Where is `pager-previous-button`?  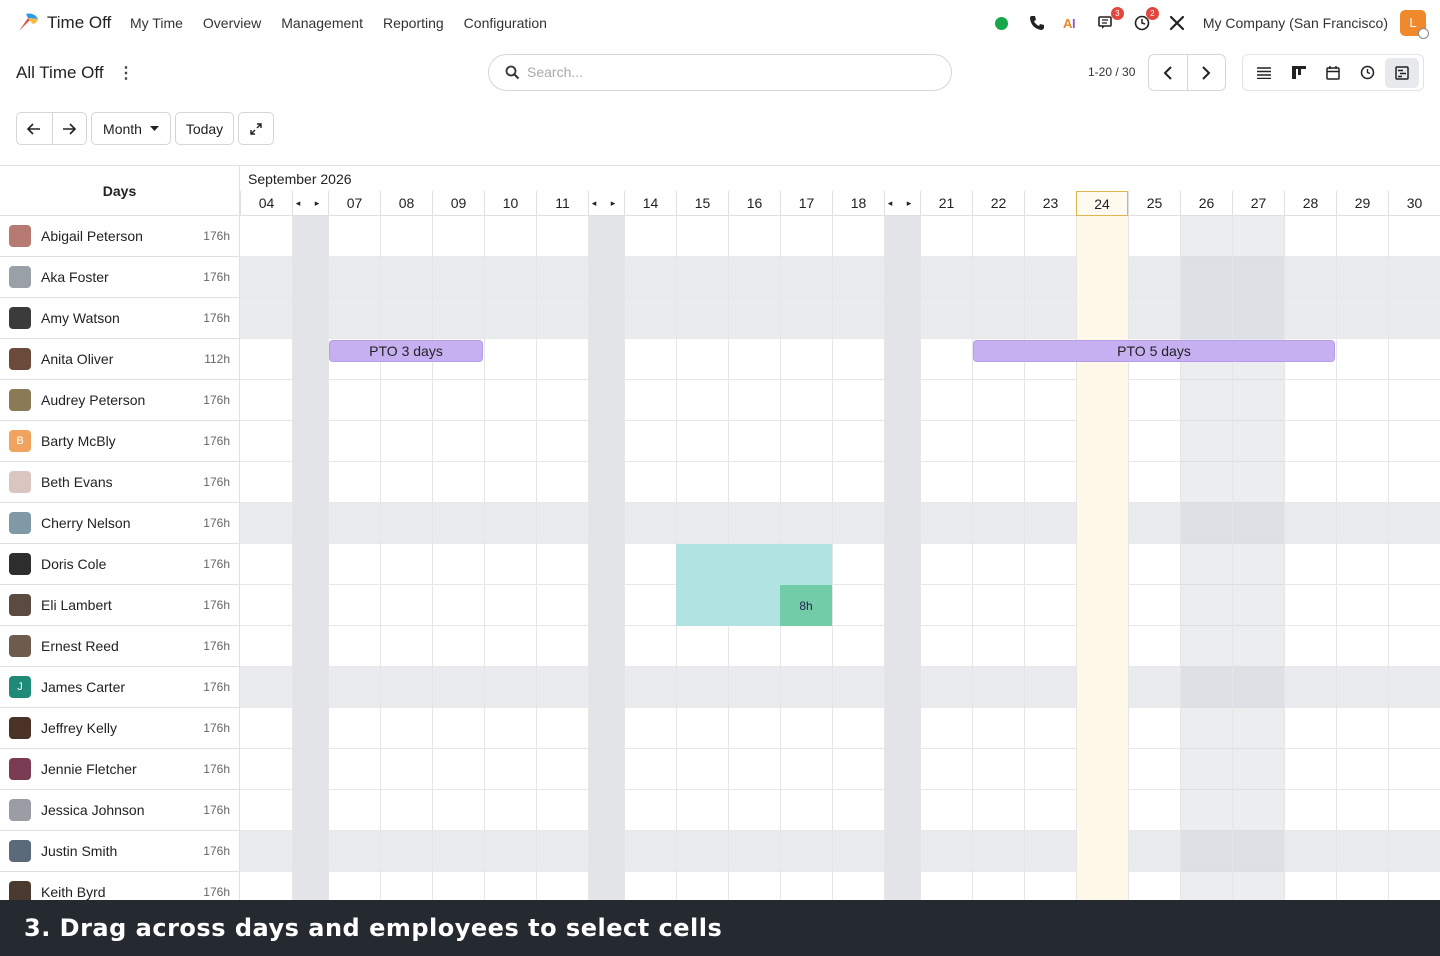
pager-previous-button is located at coordinates (1168, 72).